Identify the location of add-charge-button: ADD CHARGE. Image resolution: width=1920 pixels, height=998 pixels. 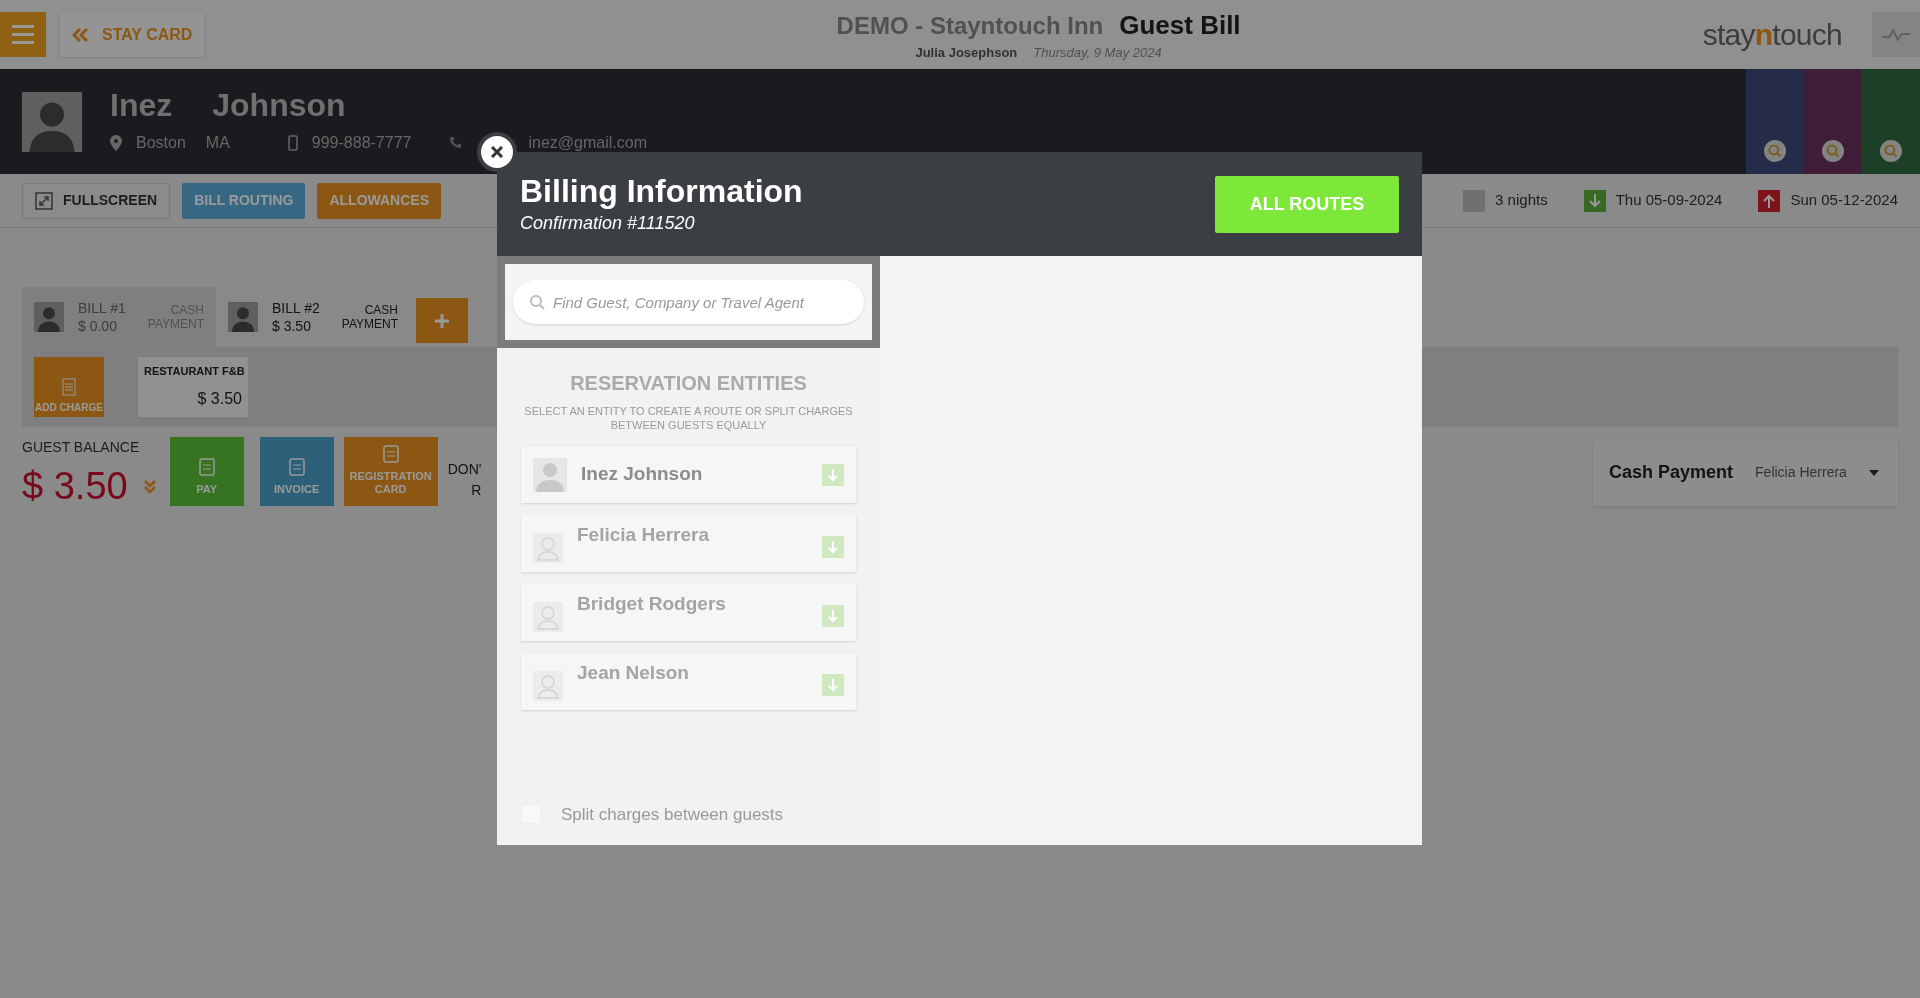
(69, 387).